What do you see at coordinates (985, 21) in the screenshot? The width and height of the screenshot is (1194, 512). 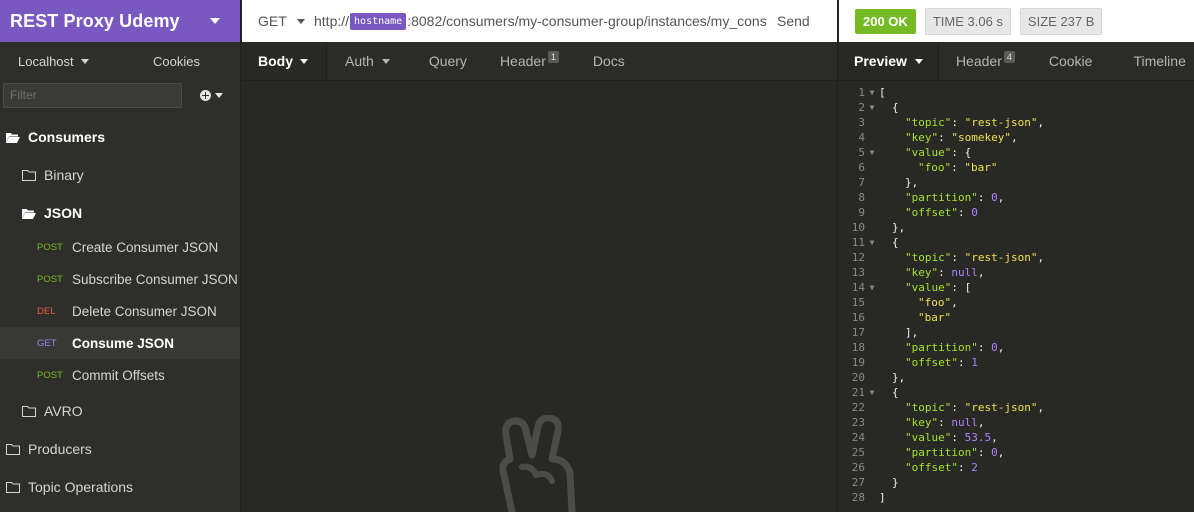 I see `time-value: 3.06 s` at bounding box center [985, 21].